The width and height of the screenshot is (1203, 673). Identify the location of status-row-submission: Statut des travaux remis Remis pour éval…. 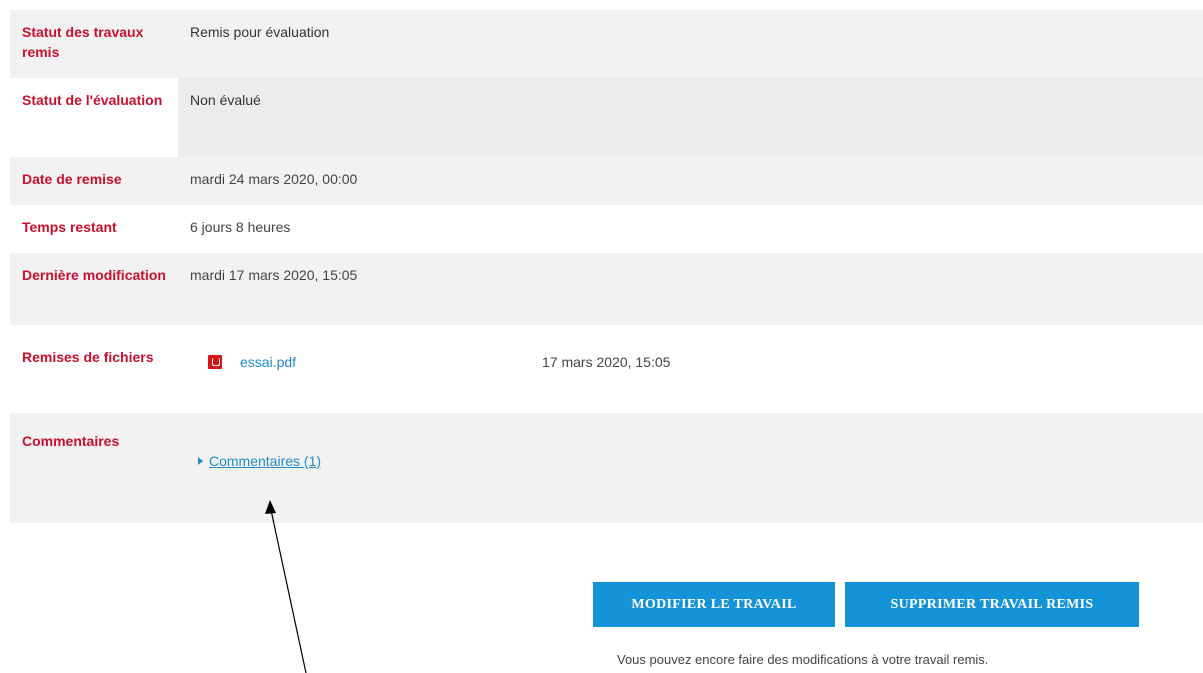
(606, 44).